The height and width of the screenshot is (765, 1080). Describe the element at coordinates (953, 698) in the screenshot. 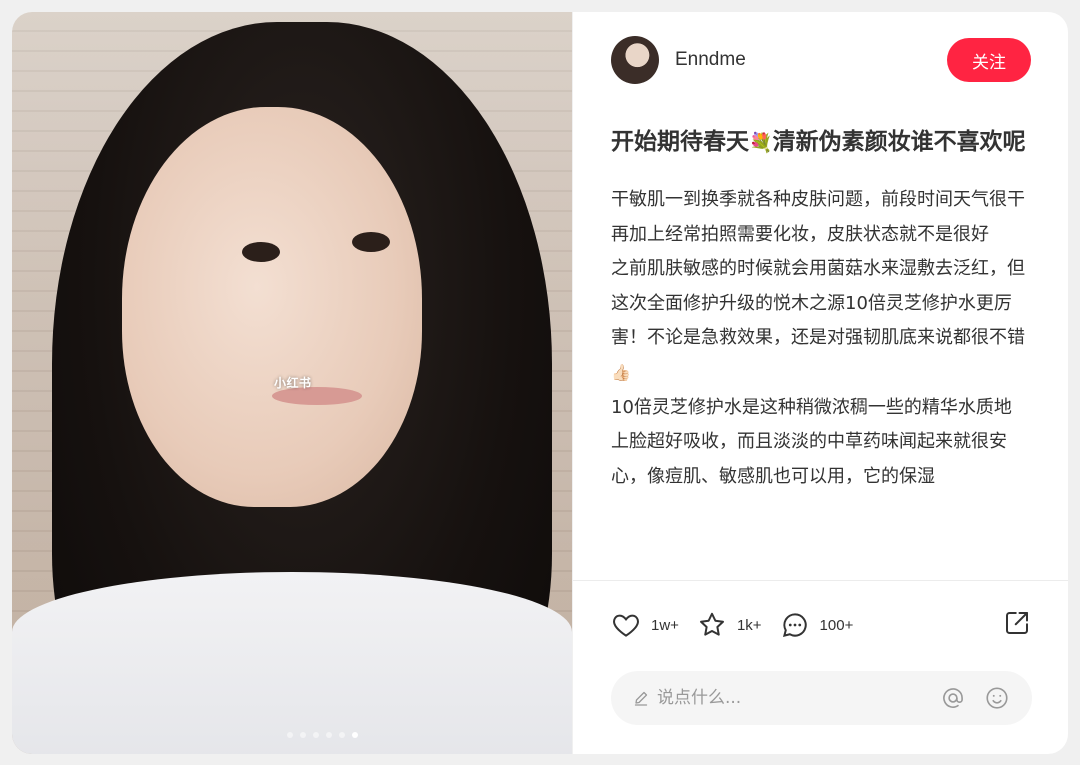

I see `at-icon` at that location.